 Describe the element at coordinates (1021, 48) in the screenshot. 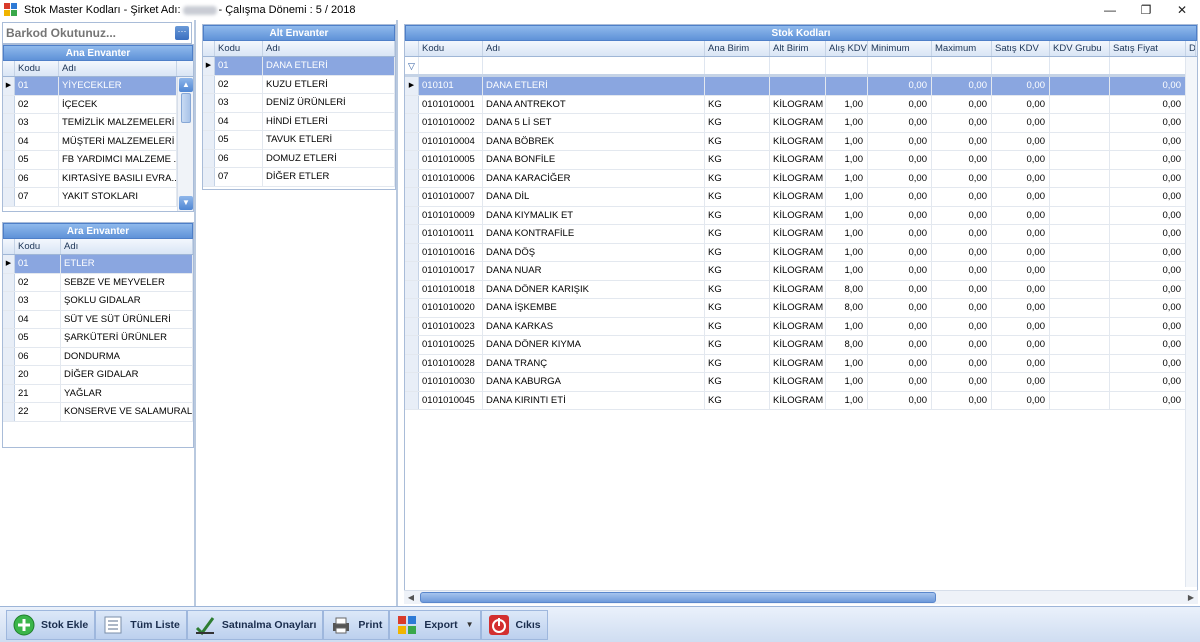

I see `column-header: Satış KDV` at that location.